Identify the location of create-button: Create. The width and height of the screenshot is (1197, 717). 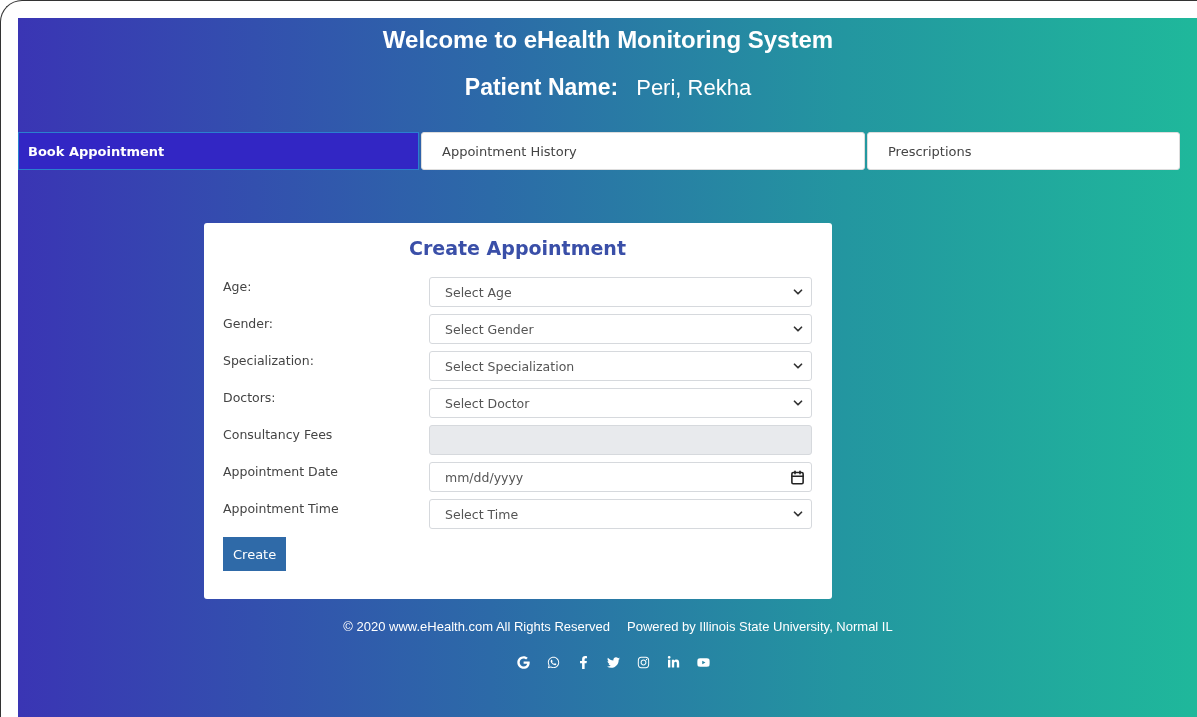
(255, 554).